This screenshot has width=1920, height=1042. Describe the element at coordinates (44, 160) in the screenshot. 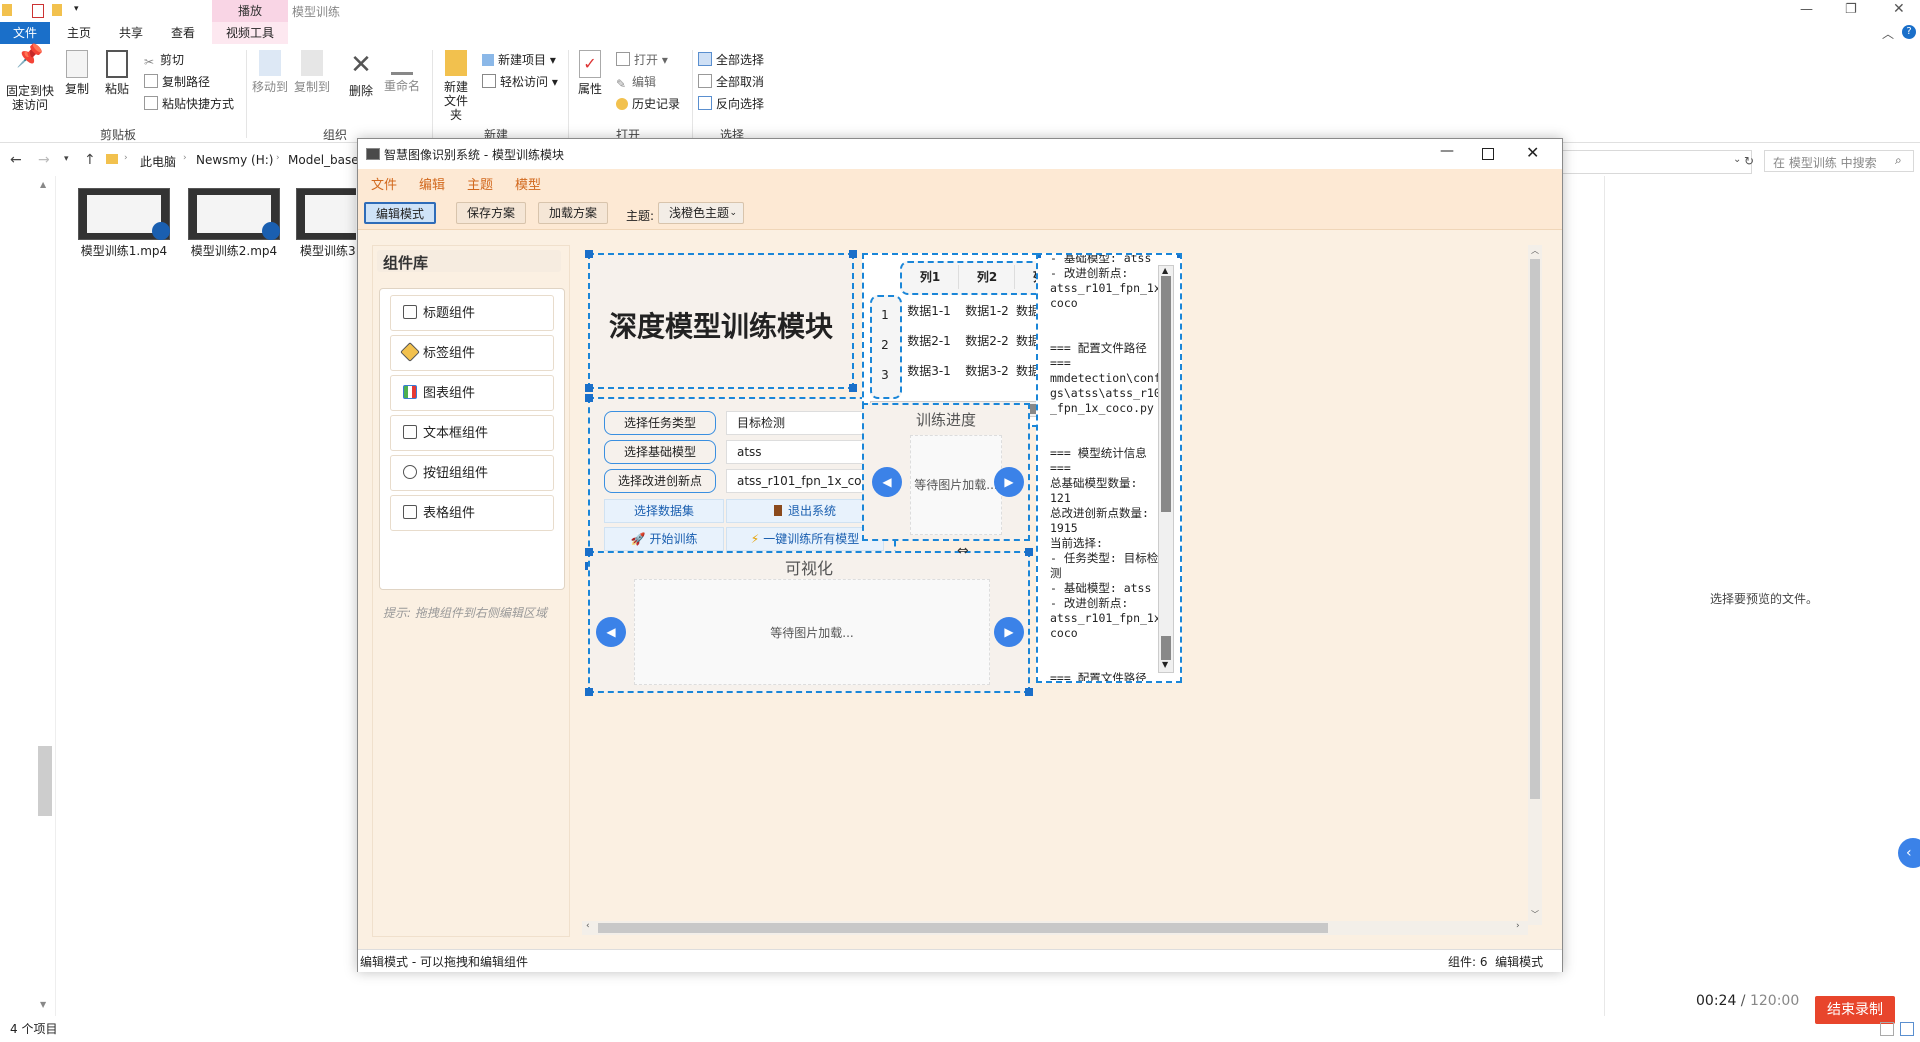

I see `forward-arrow-icon: →` at that location.